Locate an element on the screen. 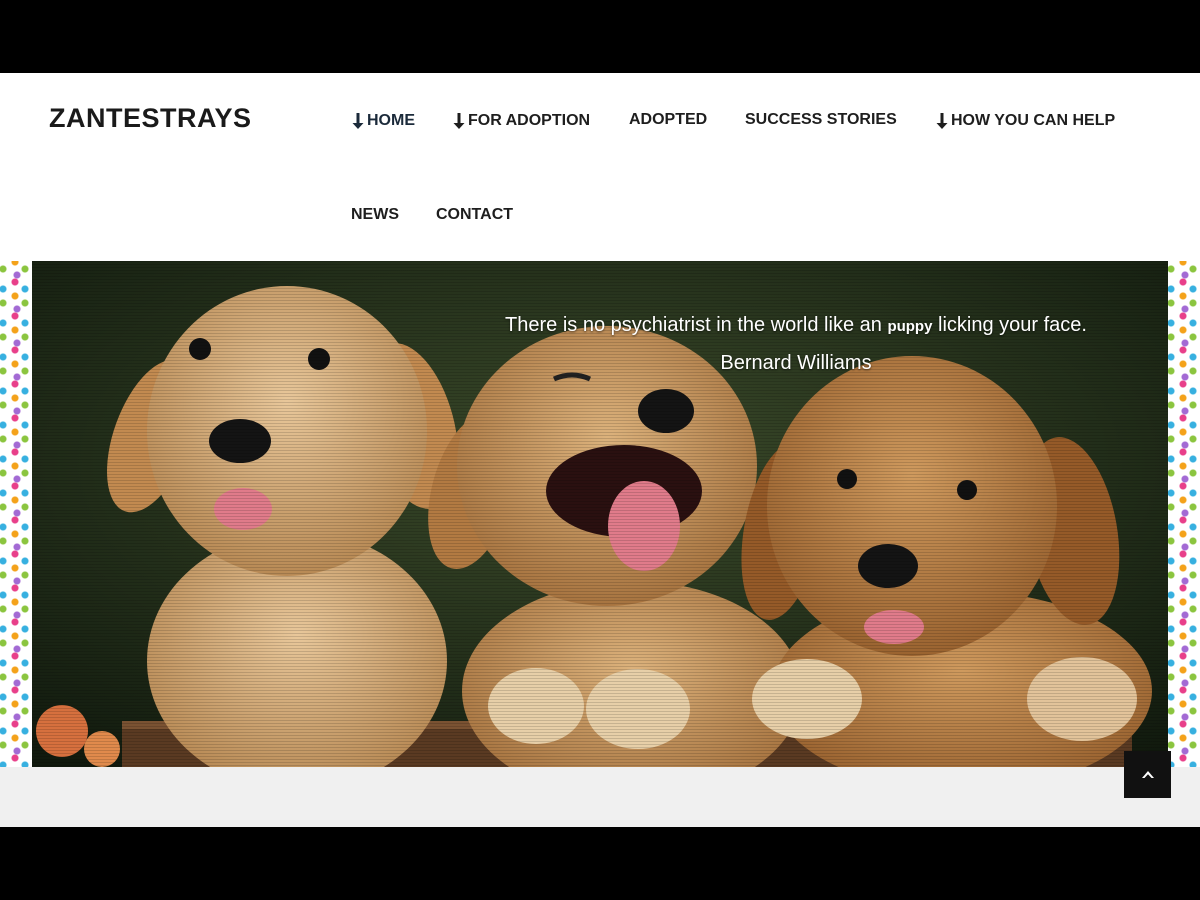 The image size is (1200, 900). nav-label: SUCCESS STORIES is located at coordinates (821, 119).